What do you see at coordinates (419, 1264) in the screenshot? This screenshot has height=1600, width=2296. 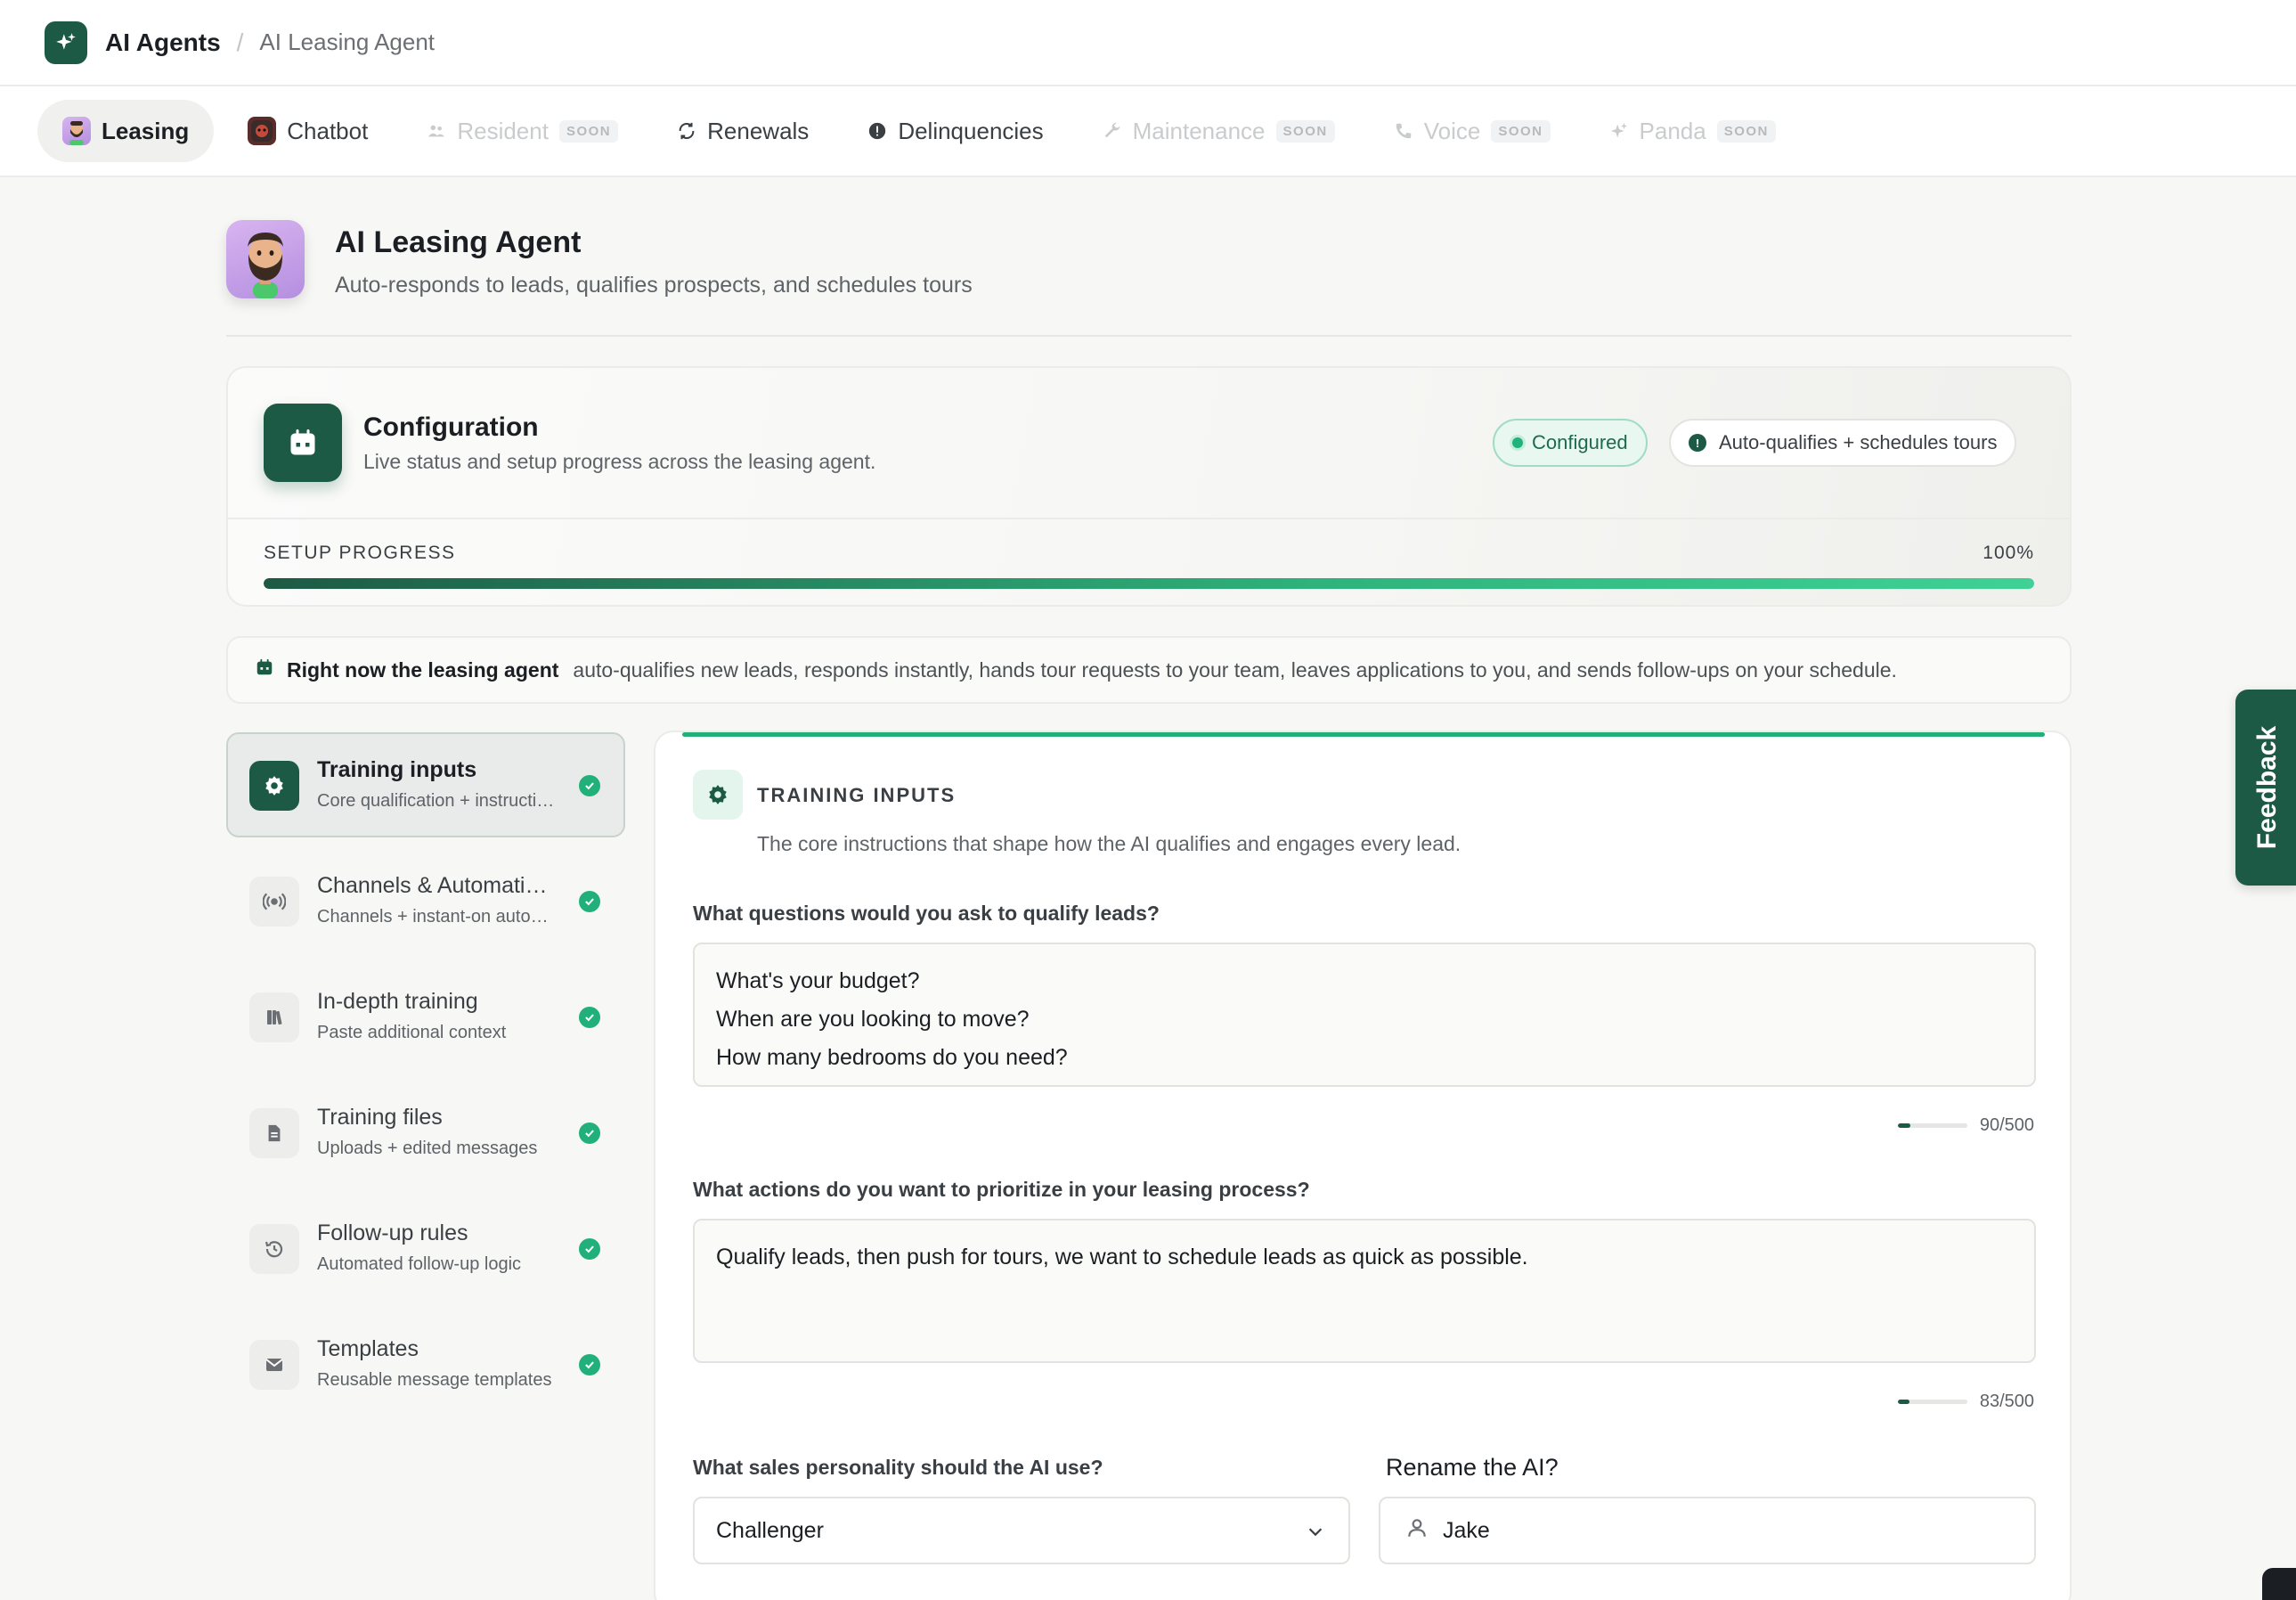 I see `nav-item-subtitle: Automated follow-up logic` at bounding box center [419, 1264].